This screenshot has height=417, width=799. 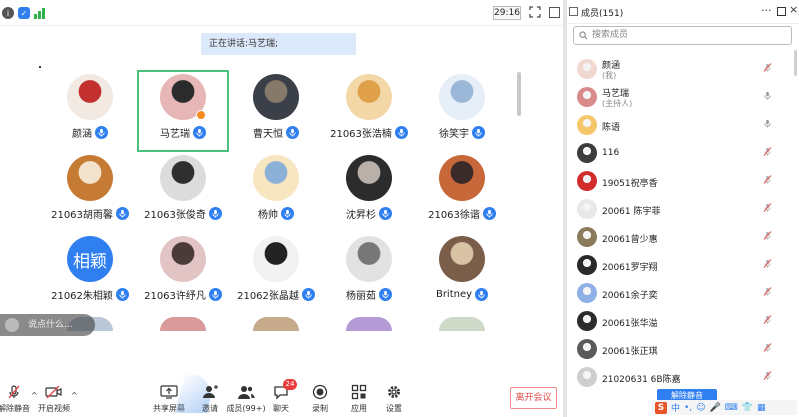 What do you see at coordinates (675, 407) in the screenshot?
I see `ime-mode: 中` at bounding box center [675, 407].